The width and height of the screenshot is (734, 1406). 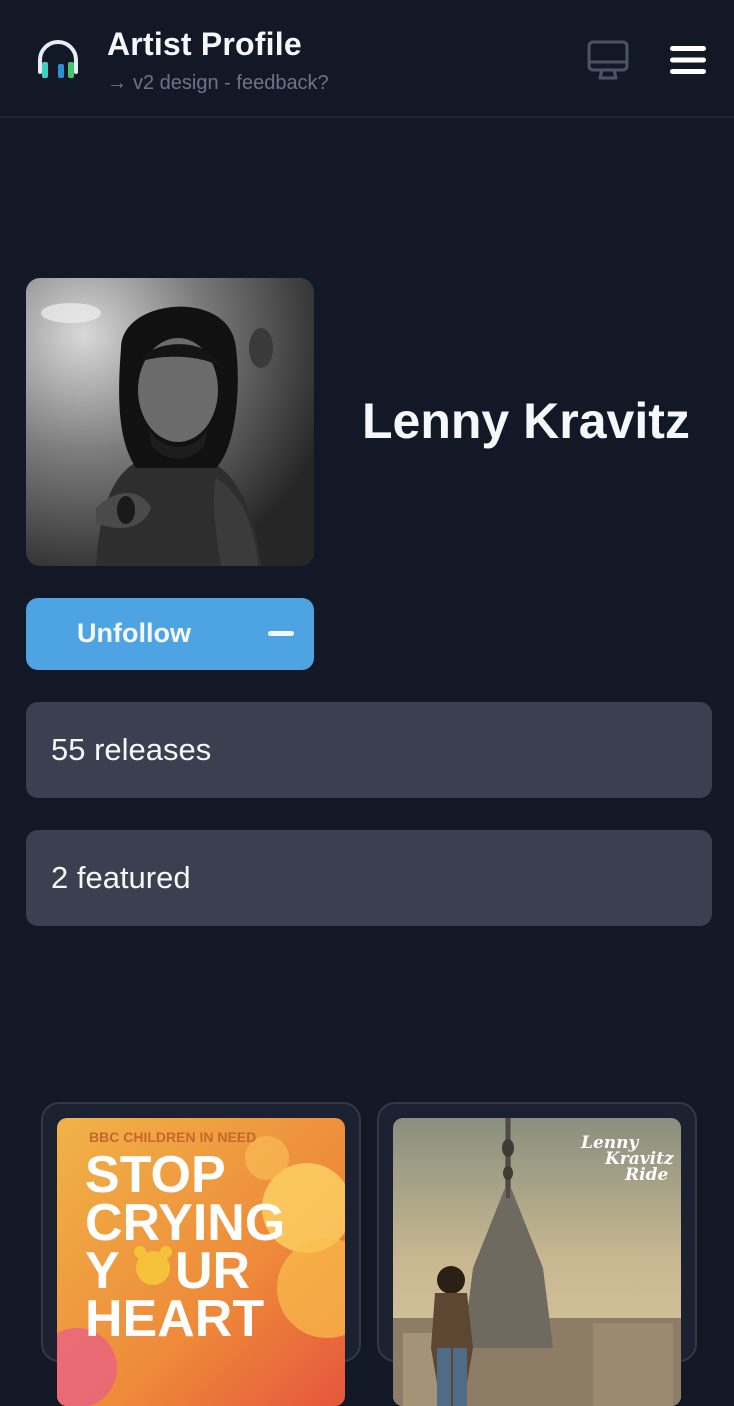 I want to click on cover-title-3: Ride, so click(x=646, y=1175).